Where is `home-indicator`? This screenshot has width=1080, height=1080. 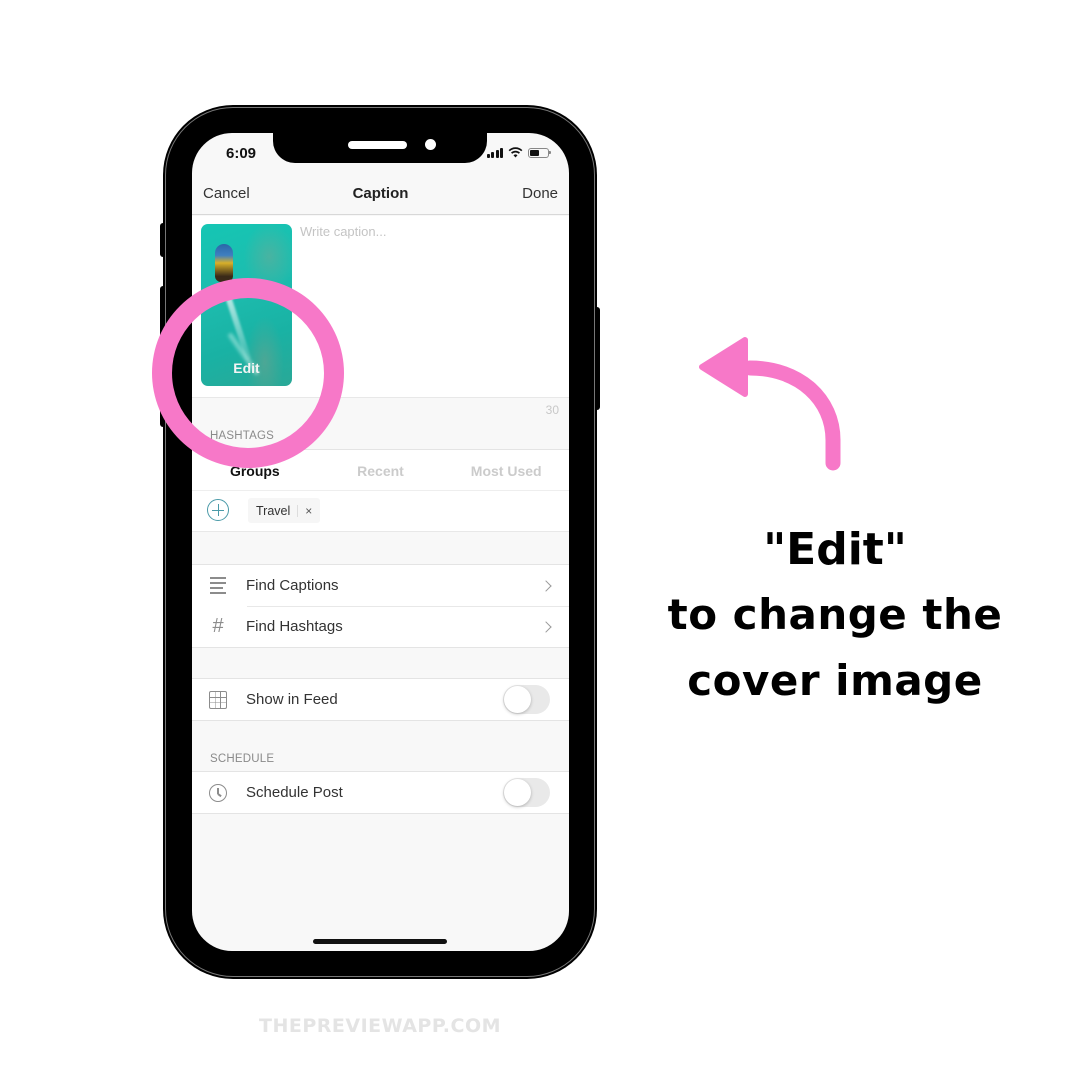 home-indicator is located at coordinates (380, 941).